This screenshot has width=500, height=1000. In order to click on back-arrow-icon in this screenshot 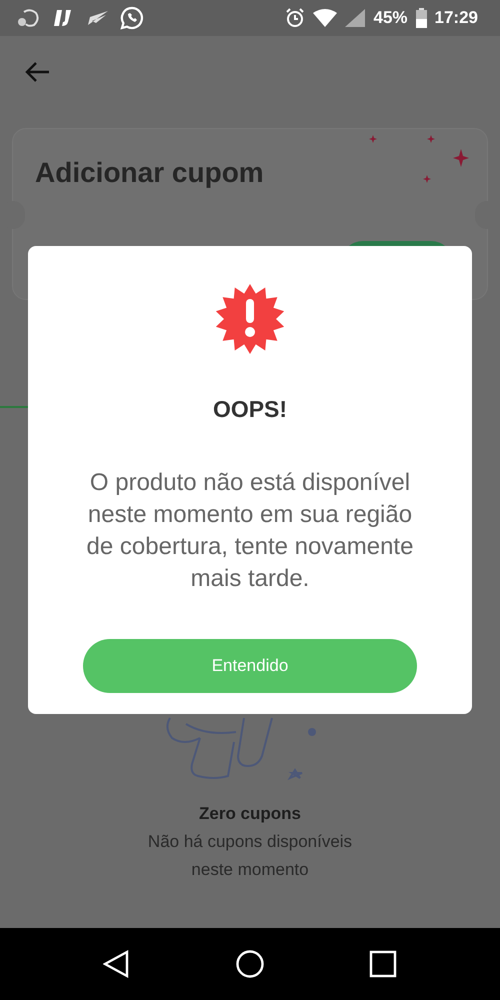, I will do `click(37, 72)`.